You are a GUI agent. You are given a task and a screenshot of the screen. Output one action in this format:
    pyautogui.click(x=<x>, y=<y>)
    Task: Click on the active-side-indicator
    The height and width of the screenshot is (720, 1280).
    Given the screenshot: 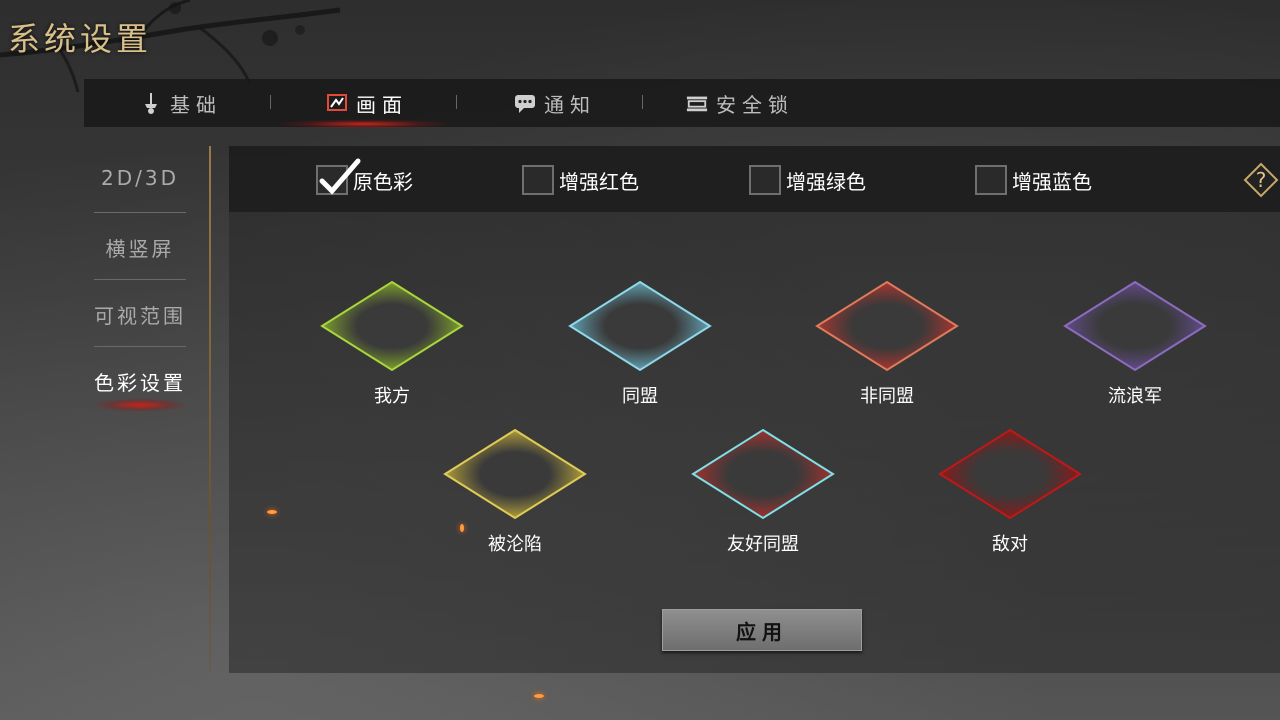 What is the action you would take?
    pyautogui.click(x=140, y=405)
    